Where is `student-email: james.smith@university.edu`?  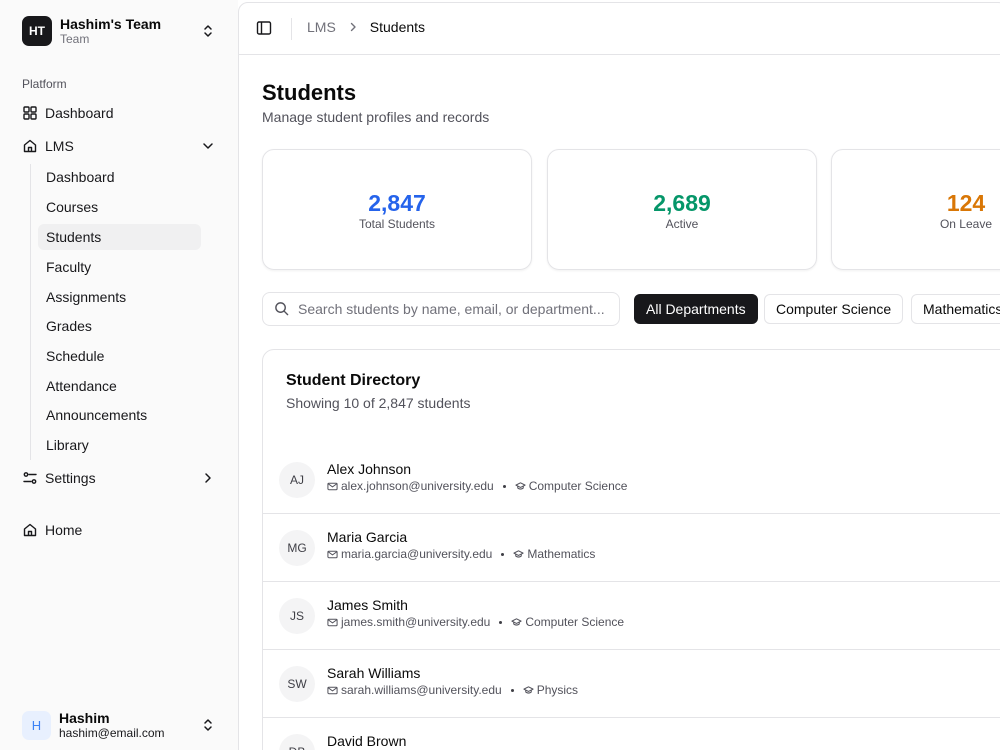
student-email: james.smith@university.edu is located at coordinates (416, 622).